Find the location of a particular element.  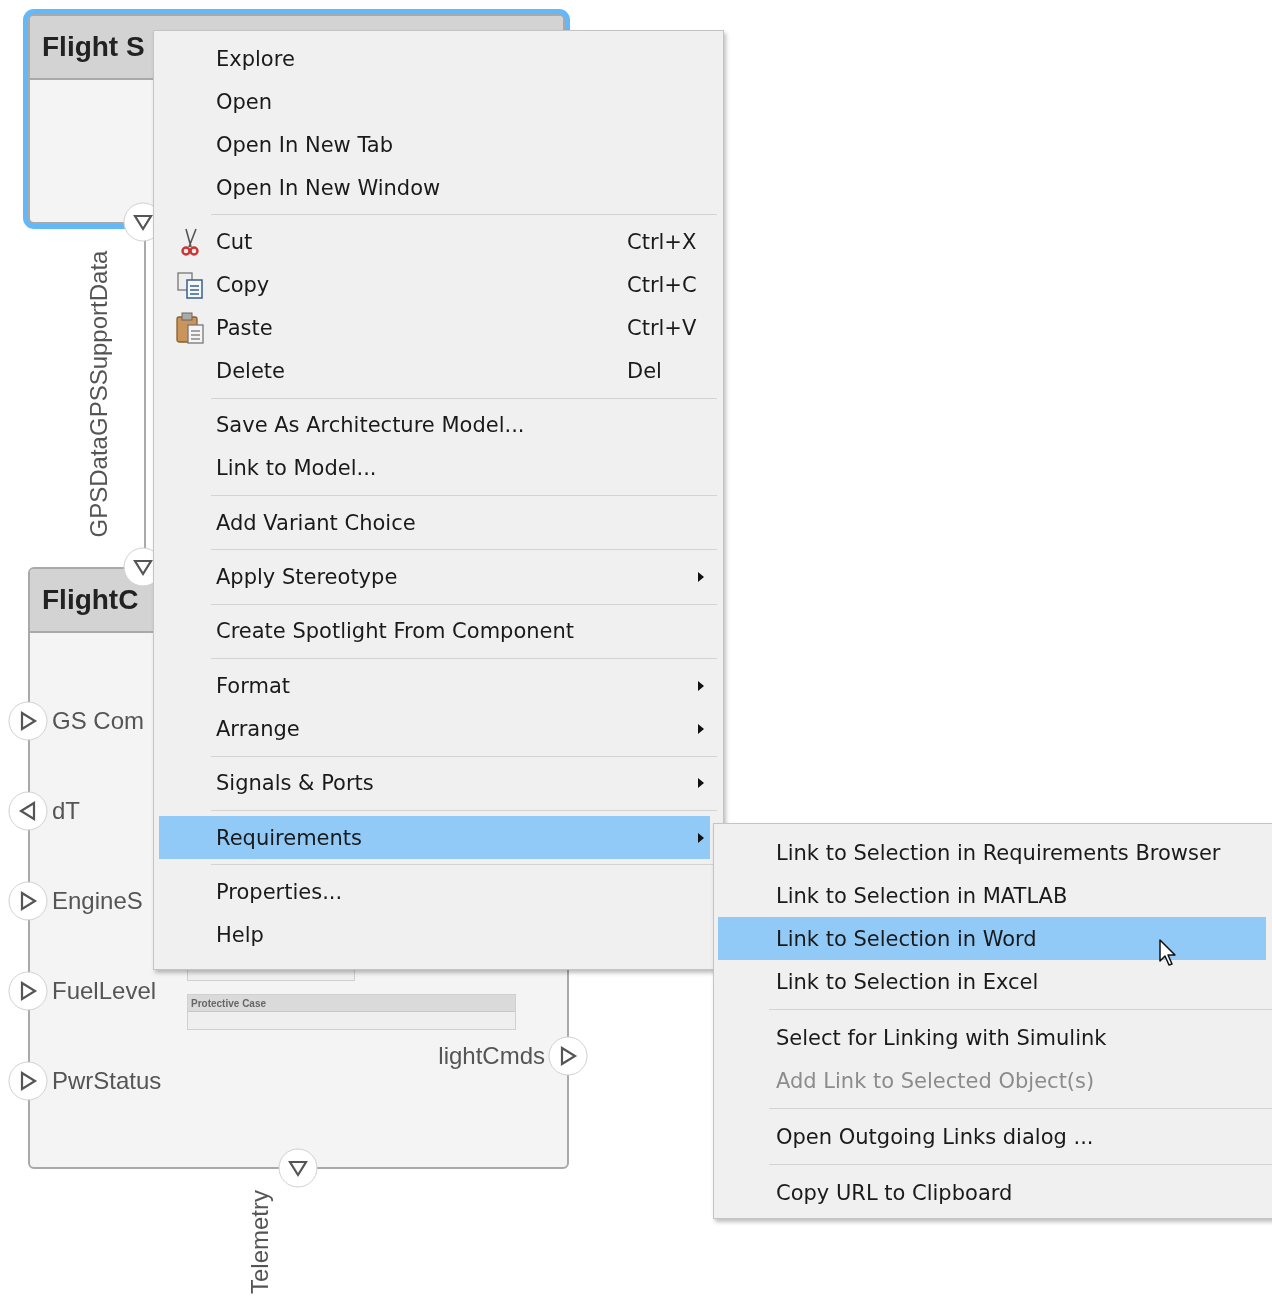

menu-item: Link to Selection in Excel is located at coordinates (992, 981).